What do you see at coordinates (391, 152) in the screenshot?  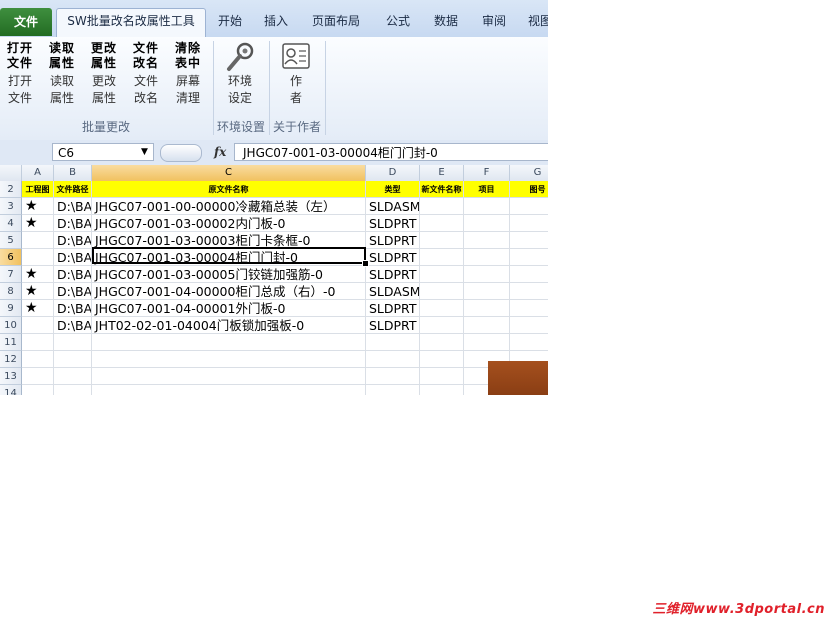 I see `formula-input: JHGC07-001-03-00004柜门门封-0` at bounding box center [391, 152].